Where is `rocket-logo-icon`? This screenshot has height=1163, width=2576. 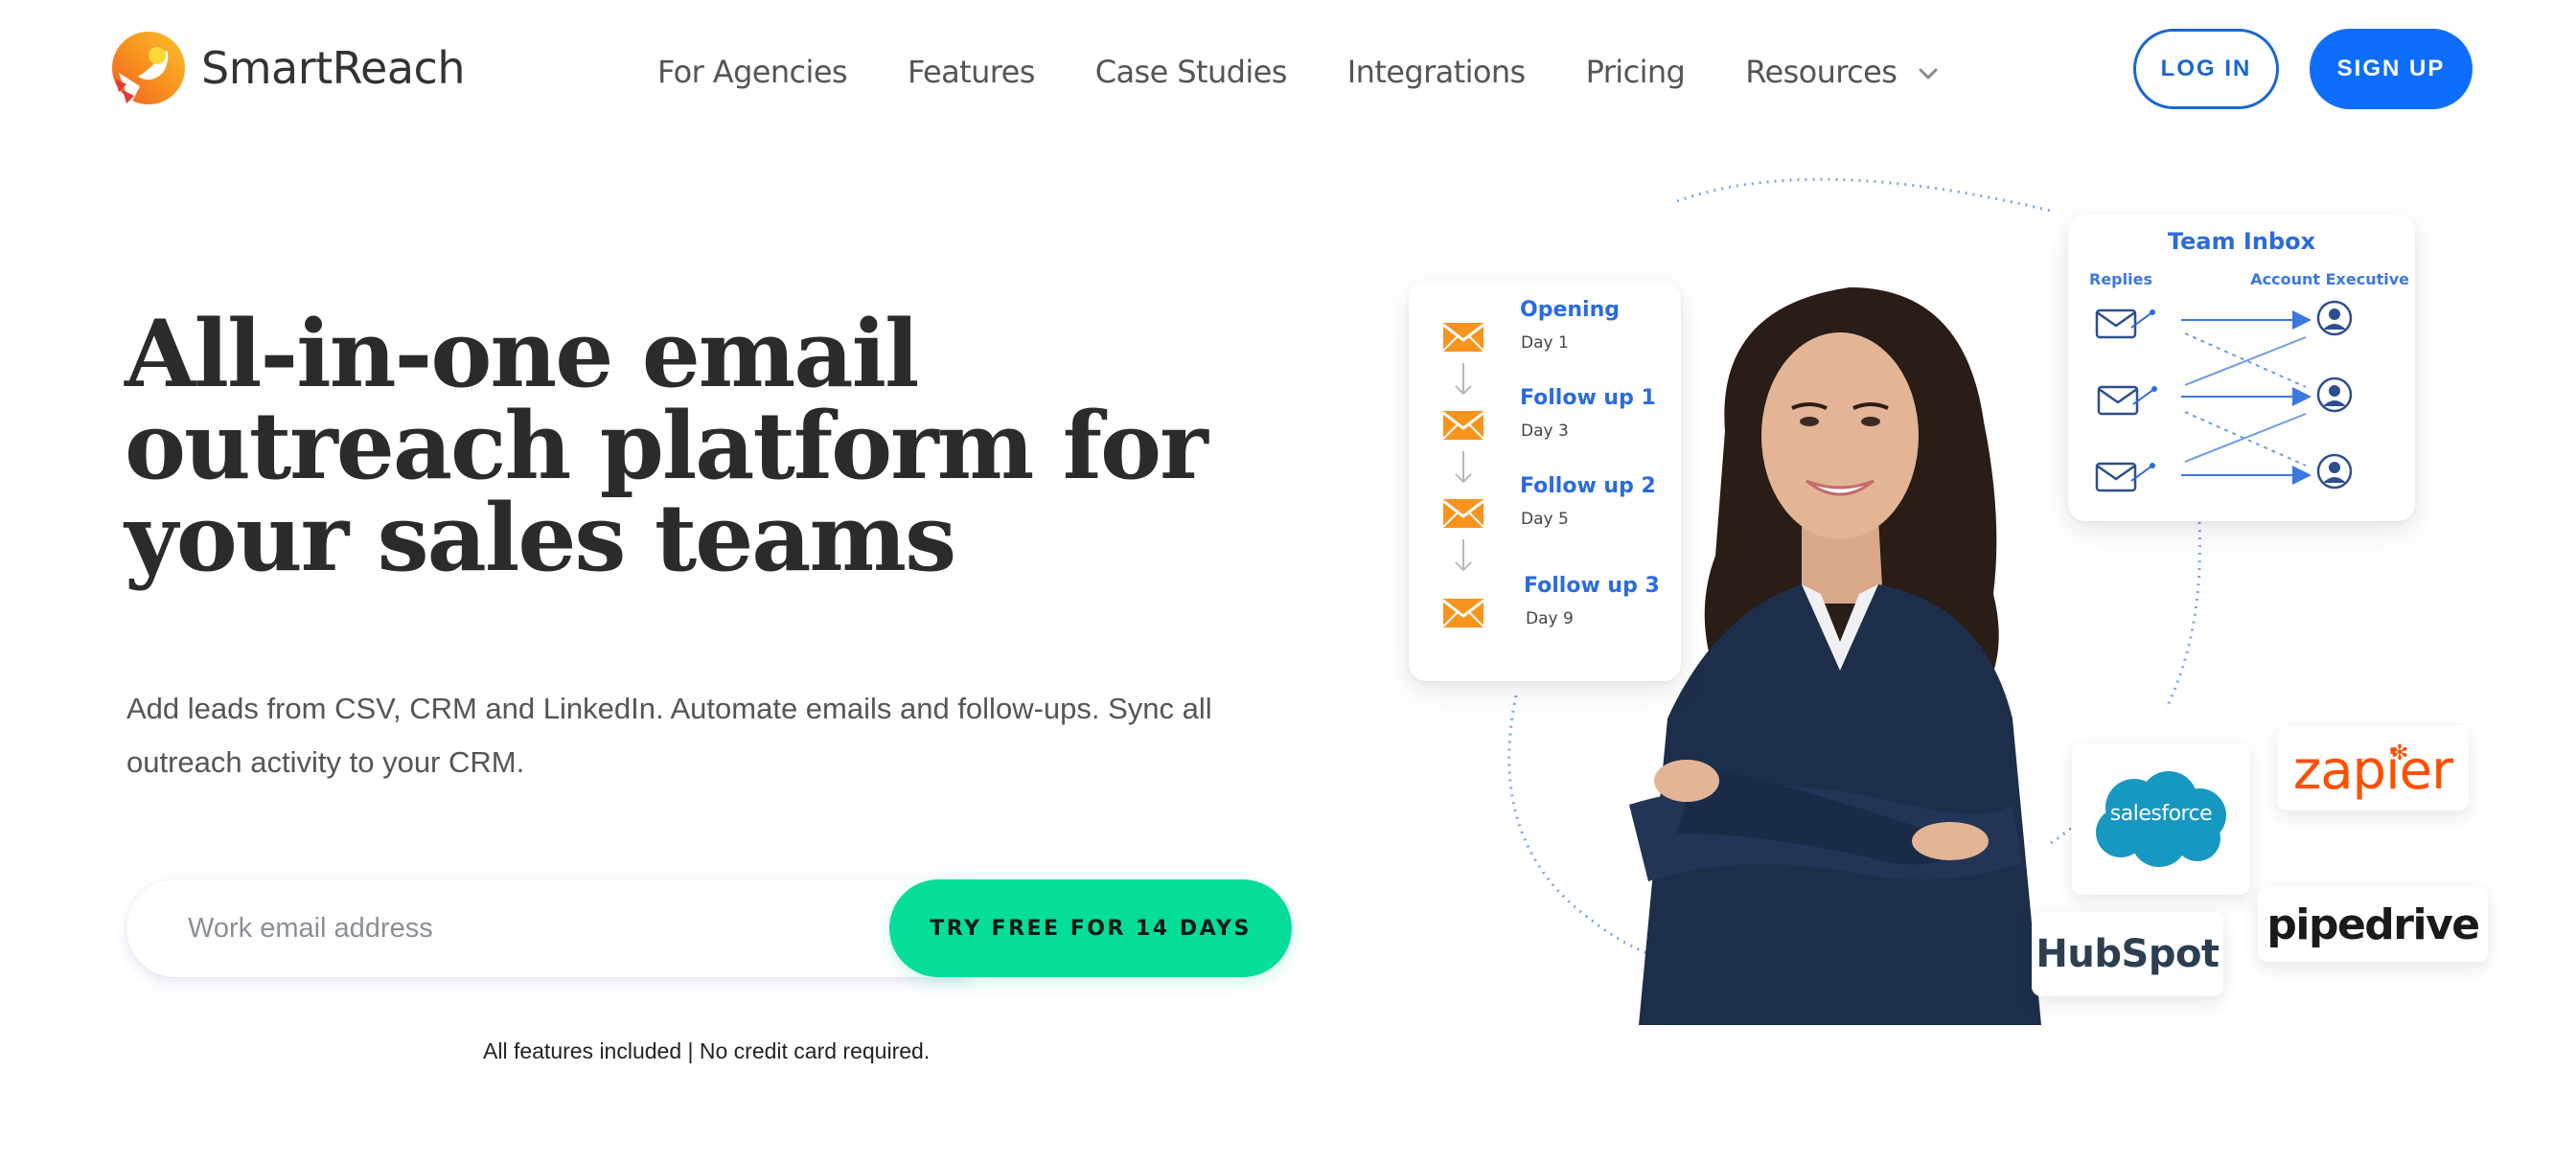
rocket-logo-icon is located at coordinates (148, 68).